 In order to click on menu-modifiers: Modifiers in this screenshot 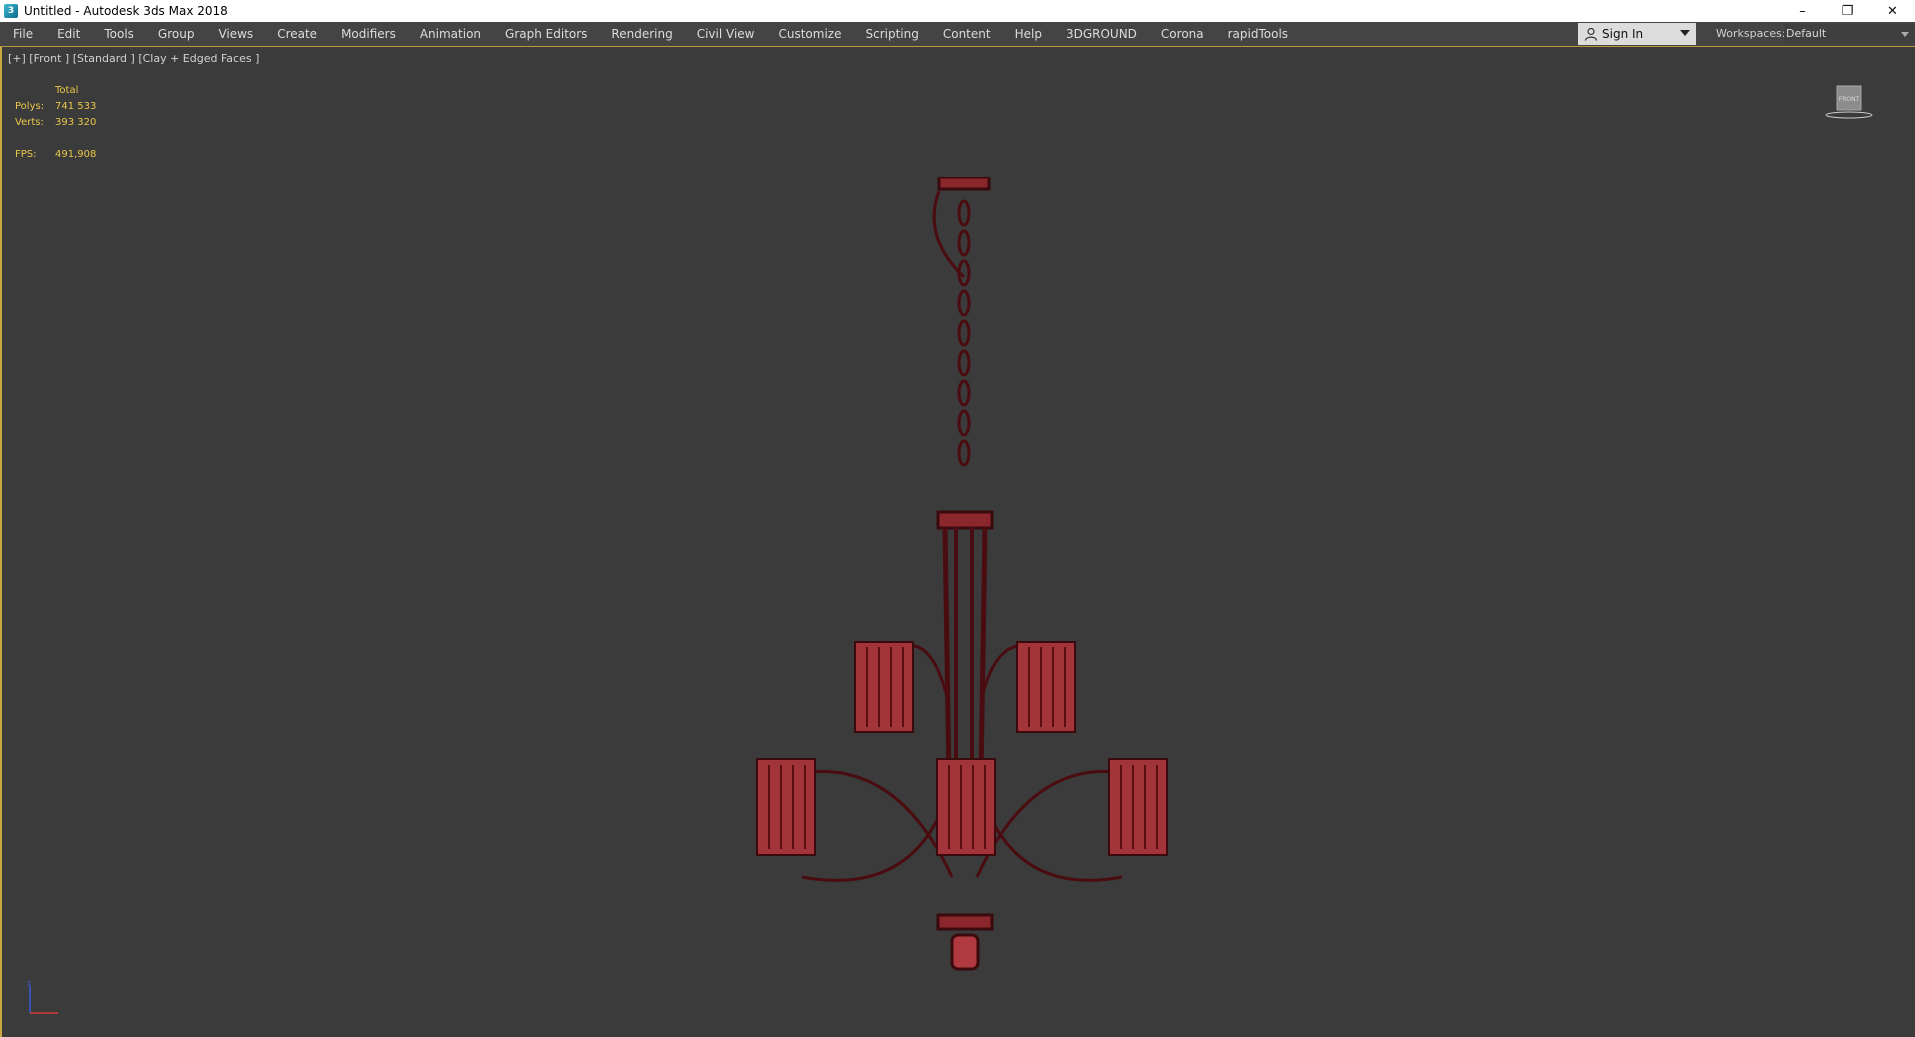, I will do `click(368, 34)`.